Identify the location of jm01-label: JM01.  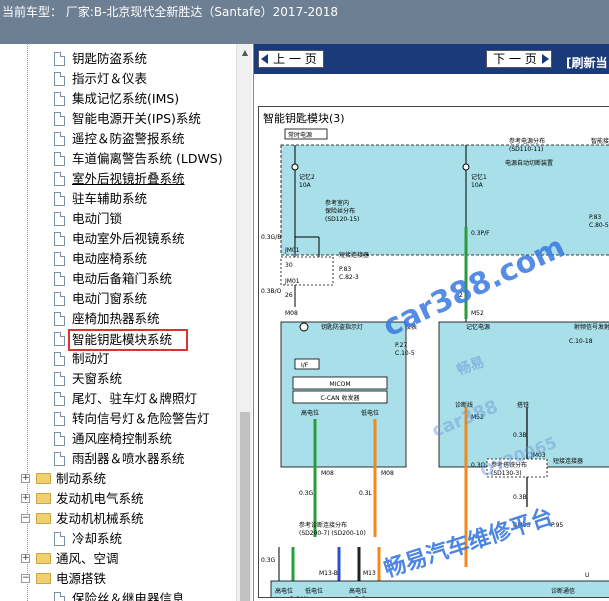
(292, 250).